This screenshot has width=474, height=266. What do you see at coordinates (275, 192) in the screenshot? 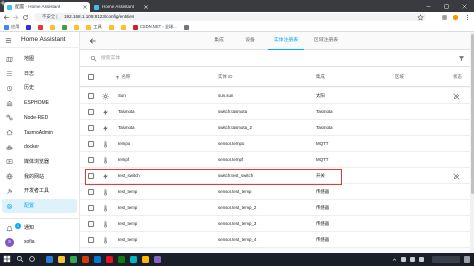
I see `table-row: test_temp sensor.test_temp 传感器` at bounding box center [275, 192].